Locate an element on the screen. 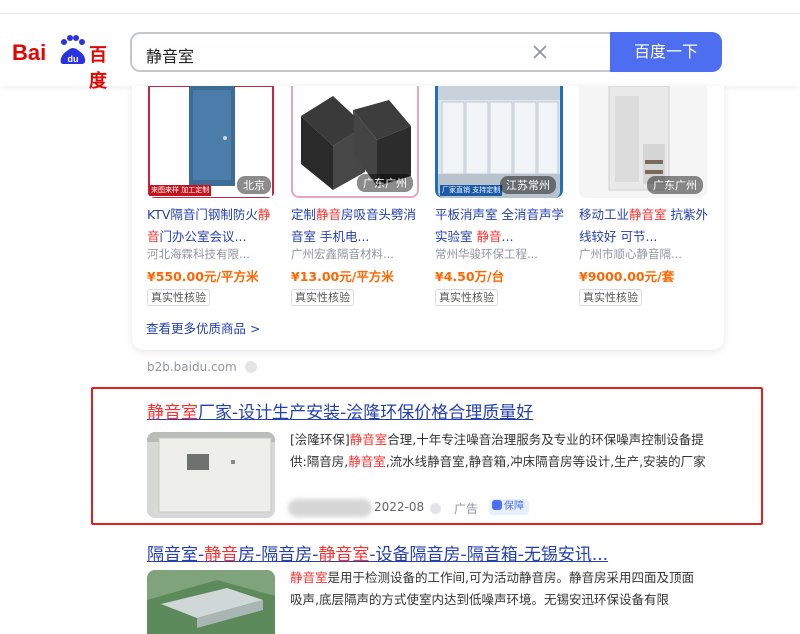 Image resolution: width=800 pixels, height=634 pixels. more-products-link: 查看更多优质商品 > is located at coordinates (203, 327).